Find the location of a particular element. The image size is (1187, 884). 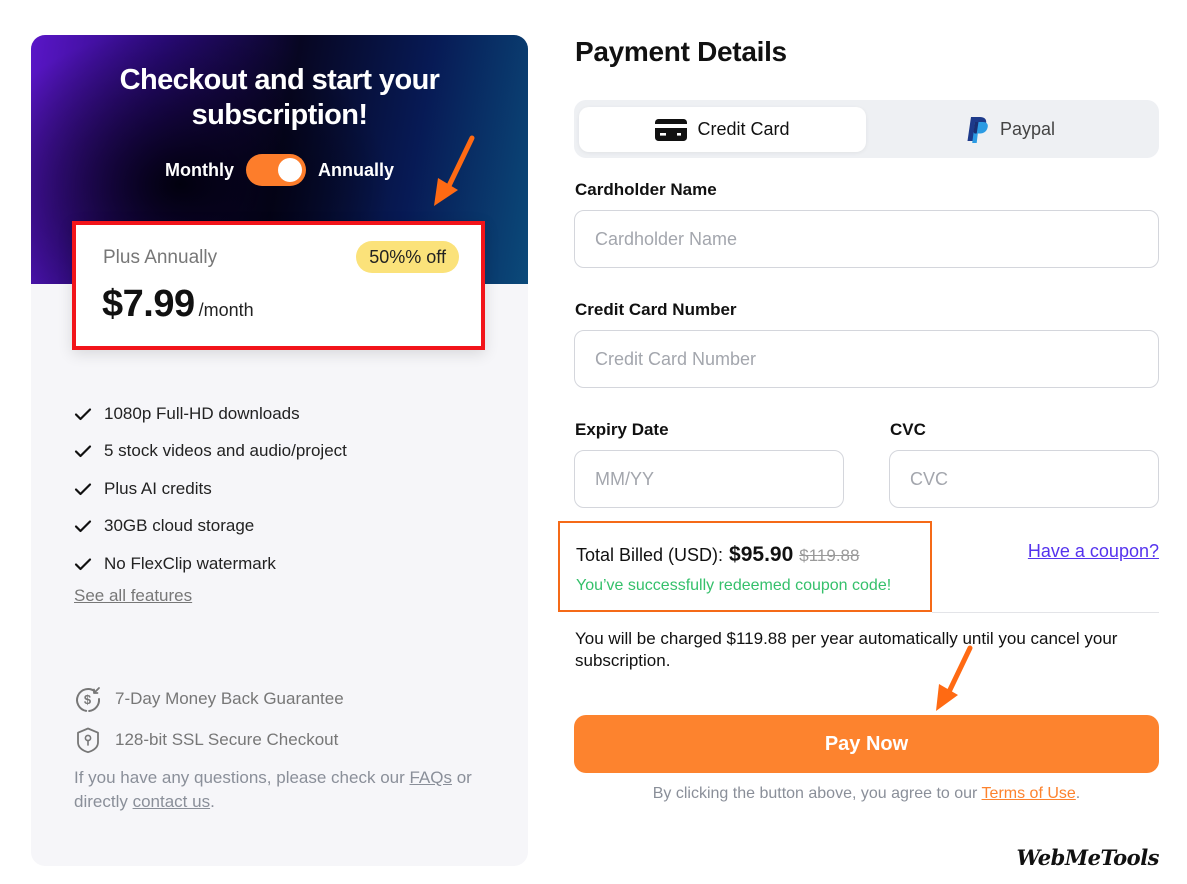

terms-of-use-link: Terms of Use is located at coordinates (1029, 793).